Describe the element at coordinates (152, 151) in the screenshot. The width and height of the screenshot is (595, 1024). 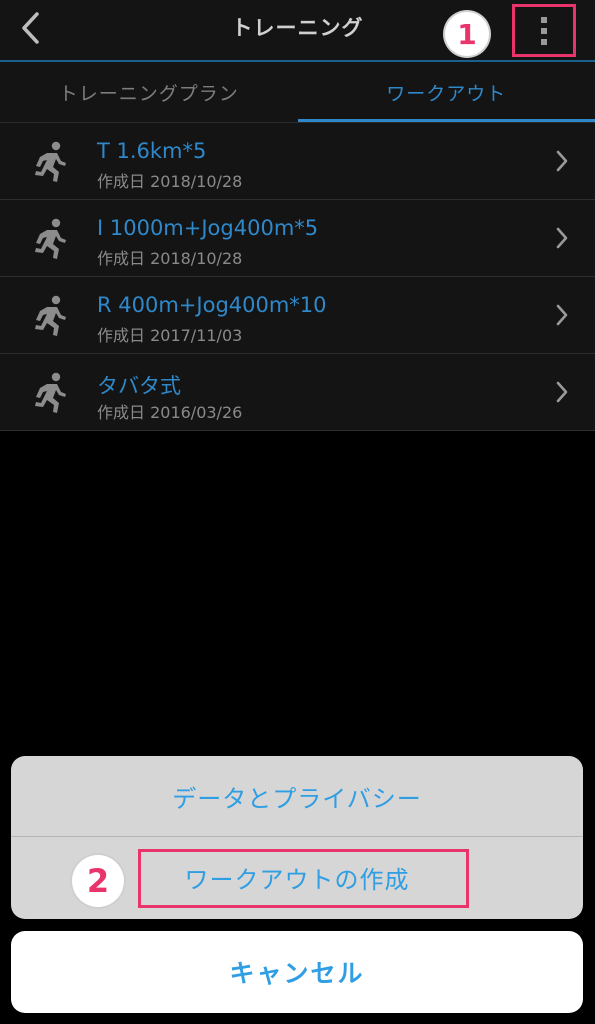
I see `workout-name: T 1.6km*5` at that location.